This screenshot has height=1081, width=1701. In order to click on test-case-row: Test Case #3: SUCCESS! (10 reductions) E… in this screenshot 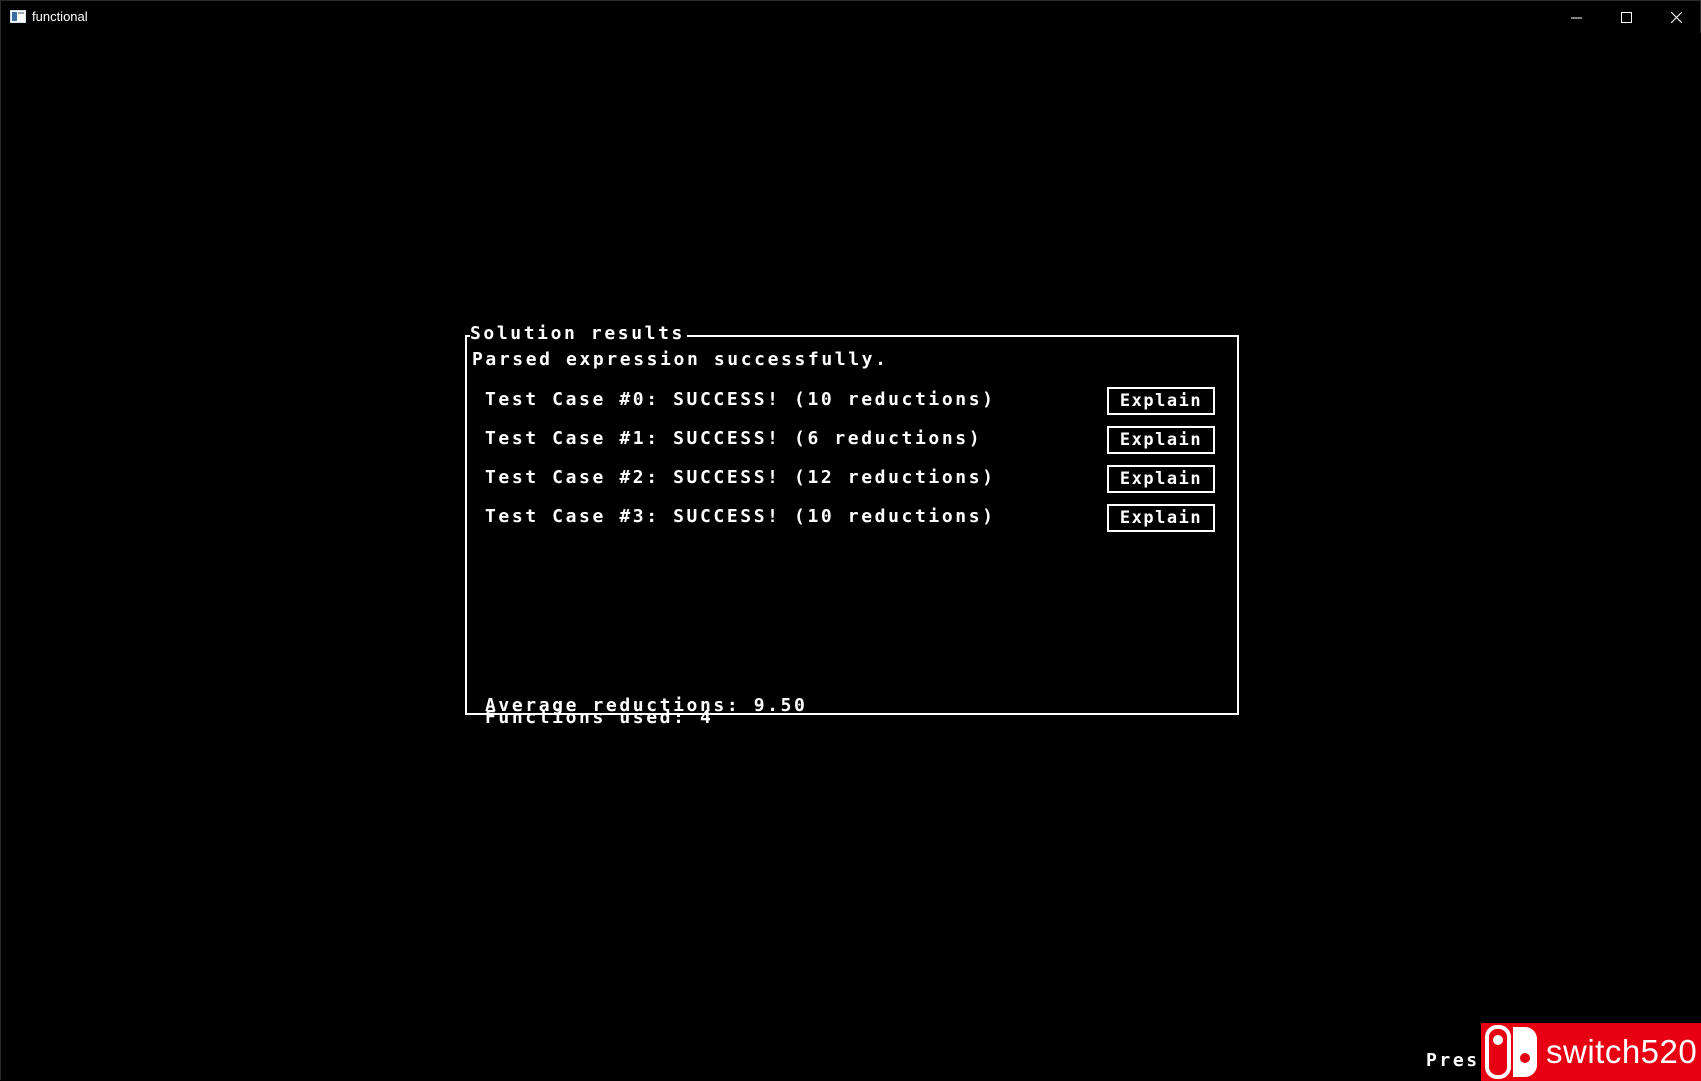, I will do `click(855, 518)`.